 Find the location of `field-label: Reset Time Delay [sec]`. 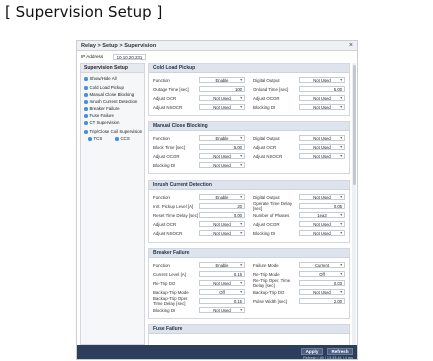

field-label: Reset Time Delay [sec] is located at coordinates (176, 215).